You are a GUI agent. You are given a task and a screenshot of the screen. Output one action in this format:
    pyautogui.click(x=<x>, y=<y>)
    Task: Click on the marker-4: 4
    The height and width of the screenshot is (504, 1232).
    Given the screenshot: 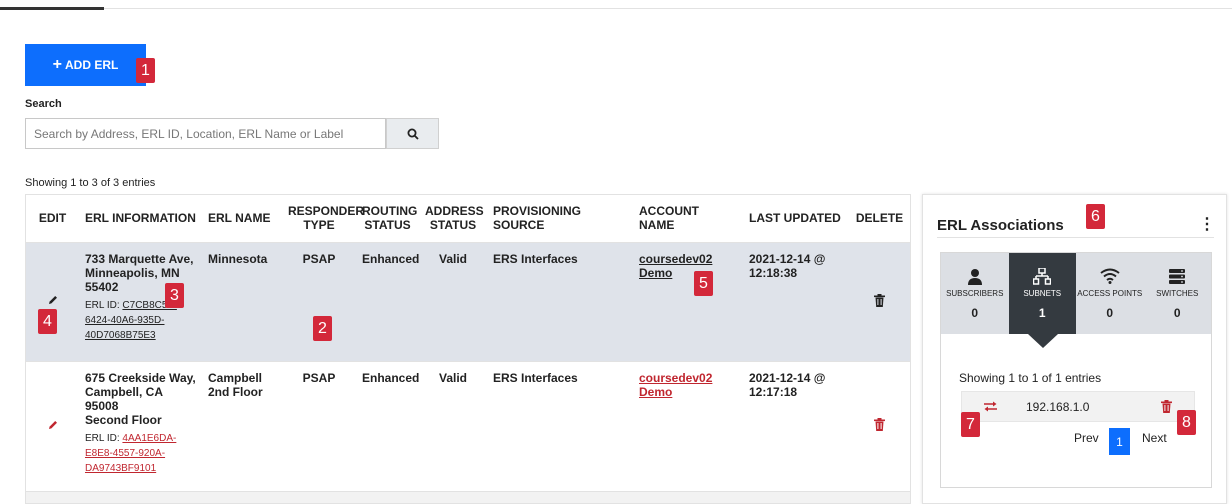 What is the action you would take?
    pyautogui.click(x=47, y=321)
    